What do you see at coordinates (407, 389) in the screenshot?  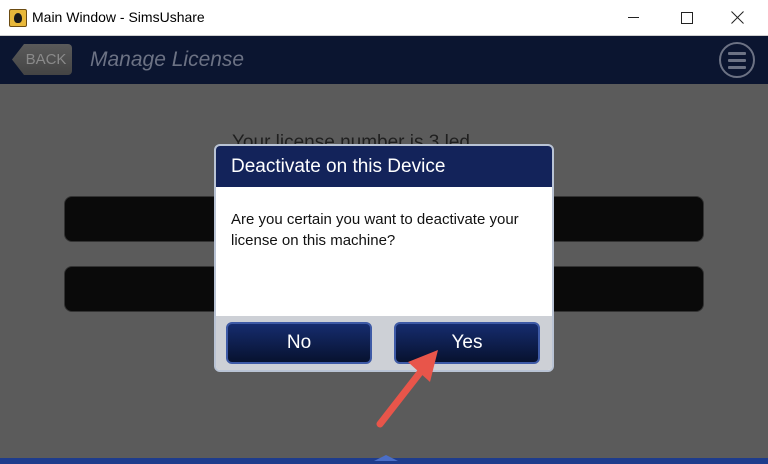 I see `annotation-arrow-icon` at bounding box center [407, 389].